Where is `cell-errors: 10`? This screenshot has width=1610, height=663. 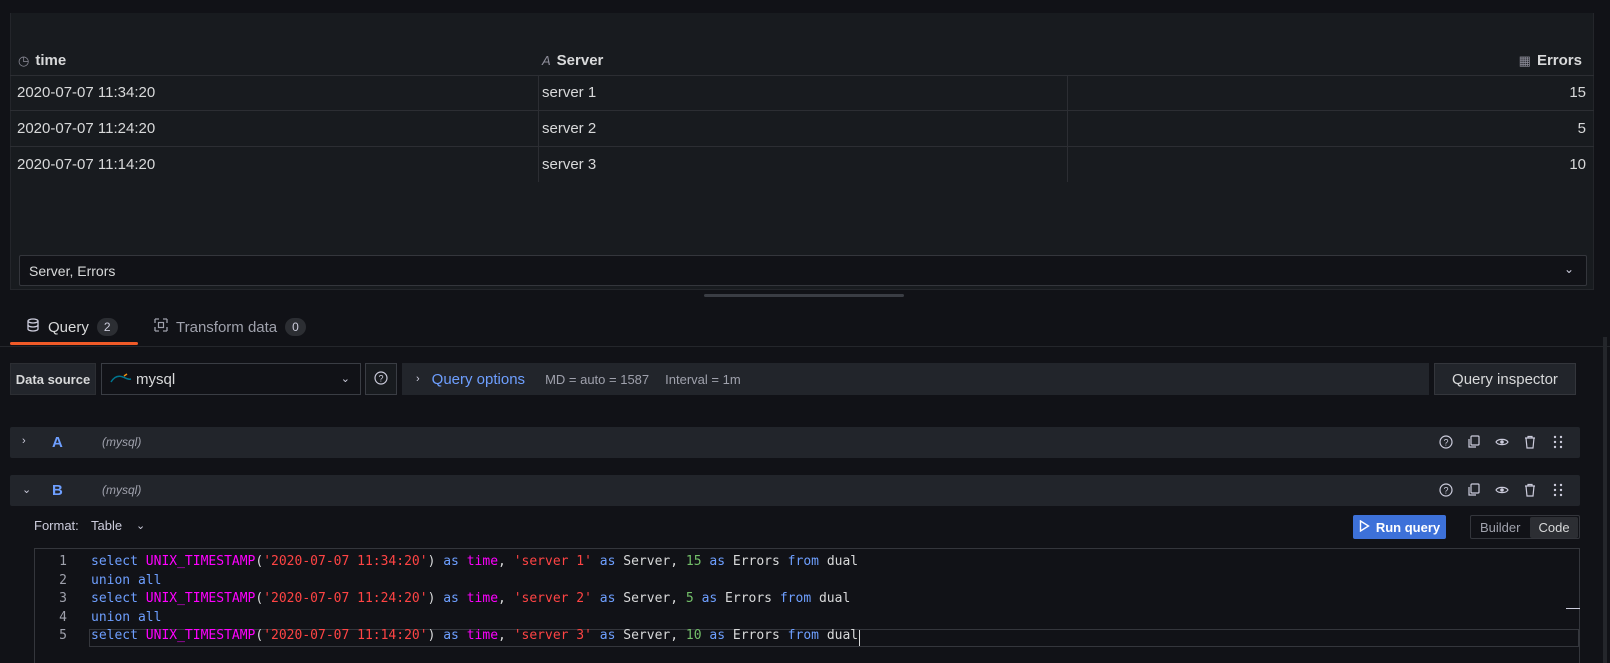 cell-errors: 10 is located at coordinates (1577, 164).